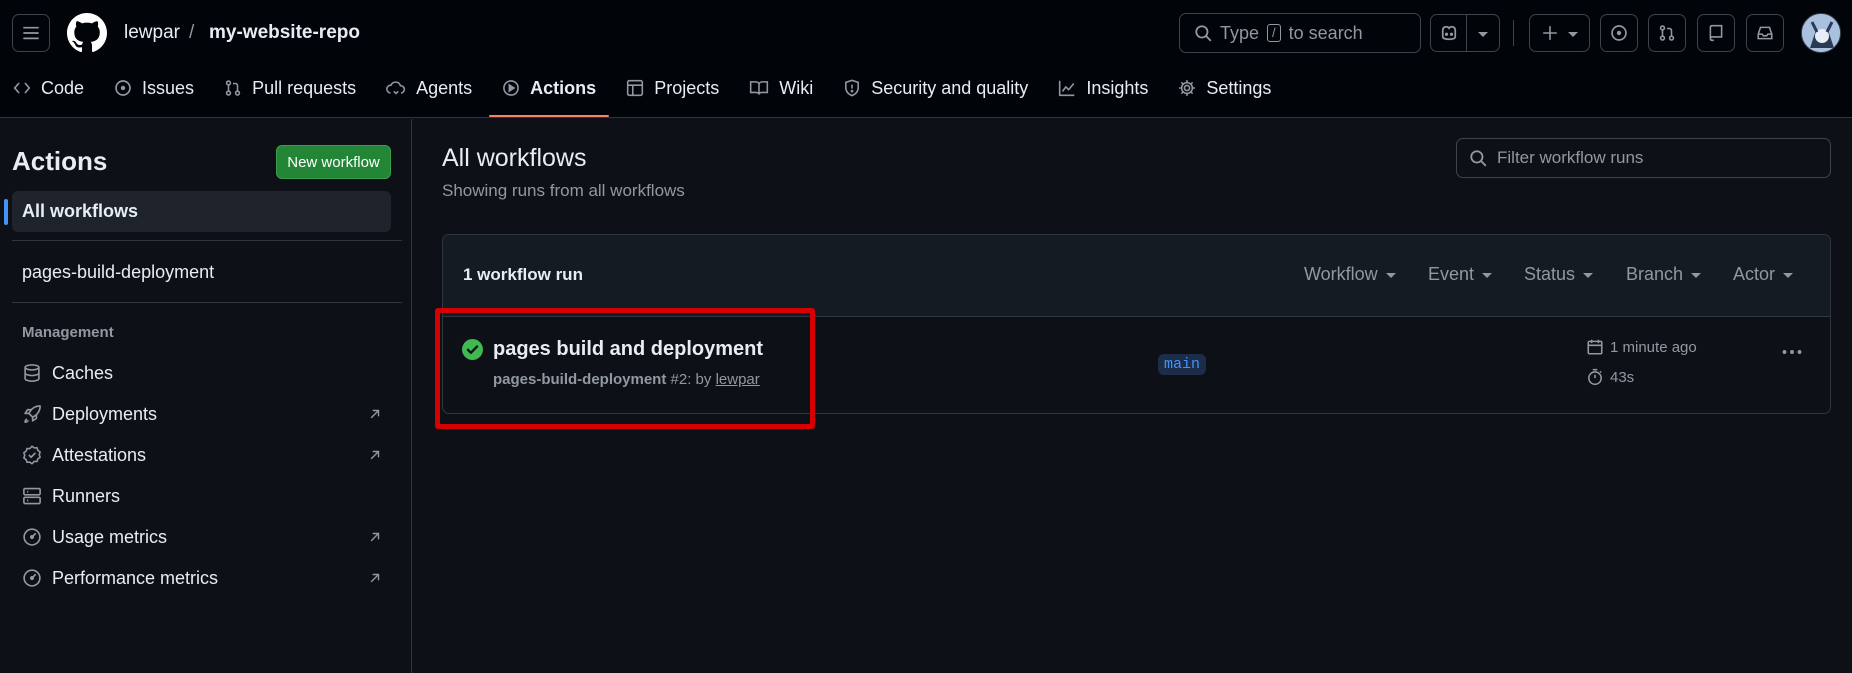 Image resolution: width=1852 pixels, height=673 pixels. What do you see at coordinates (135, 577) in the screenshot?
I see `sidebar-item-label: Performance metrics` at bounding box center [135, 577].